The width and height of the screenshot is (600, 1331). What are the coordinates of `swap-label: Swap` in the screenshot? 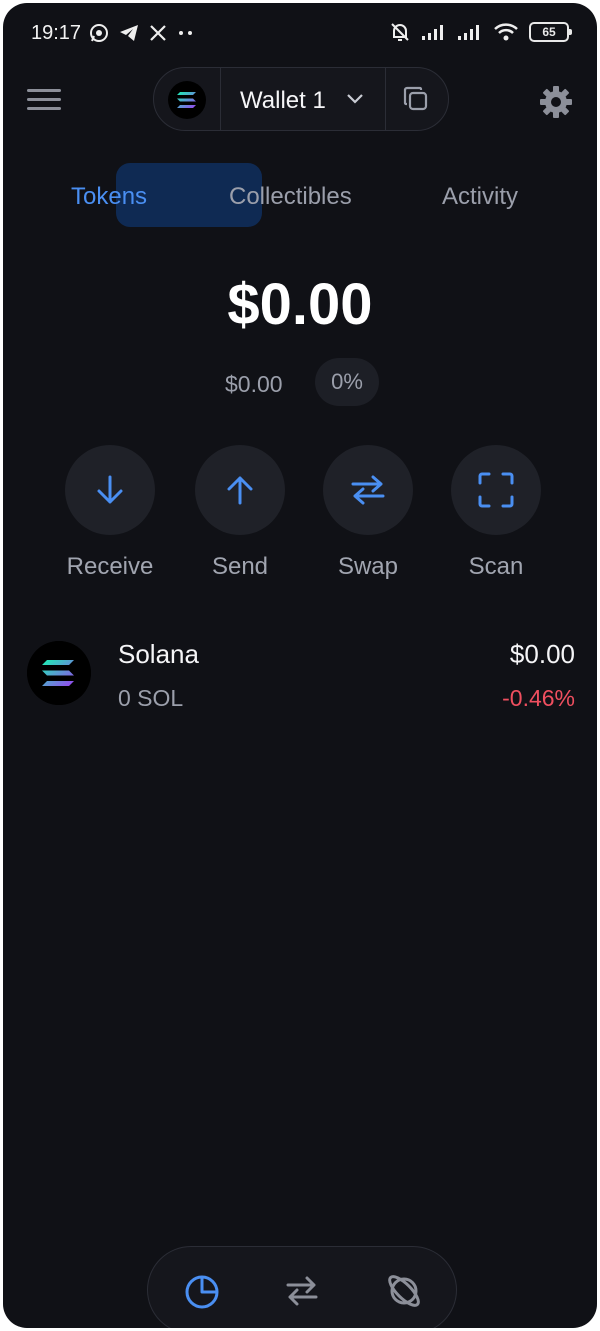 It's located at (368, 566).